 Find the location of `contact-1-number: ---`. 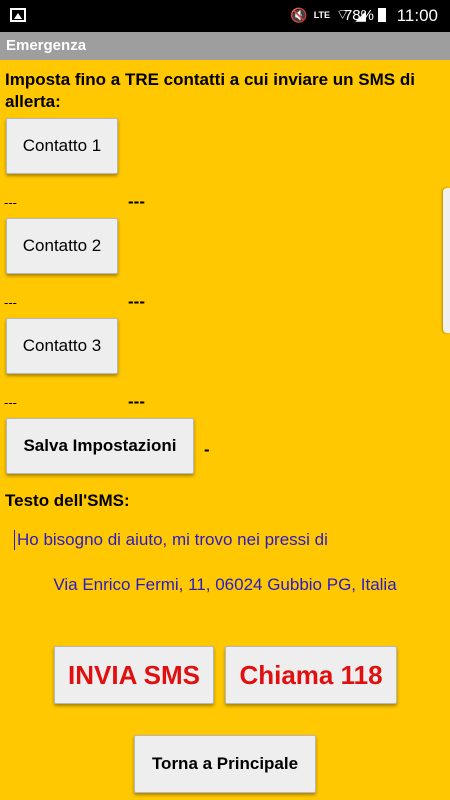

contact-1-number: --- is located at coordinates (10, 202).